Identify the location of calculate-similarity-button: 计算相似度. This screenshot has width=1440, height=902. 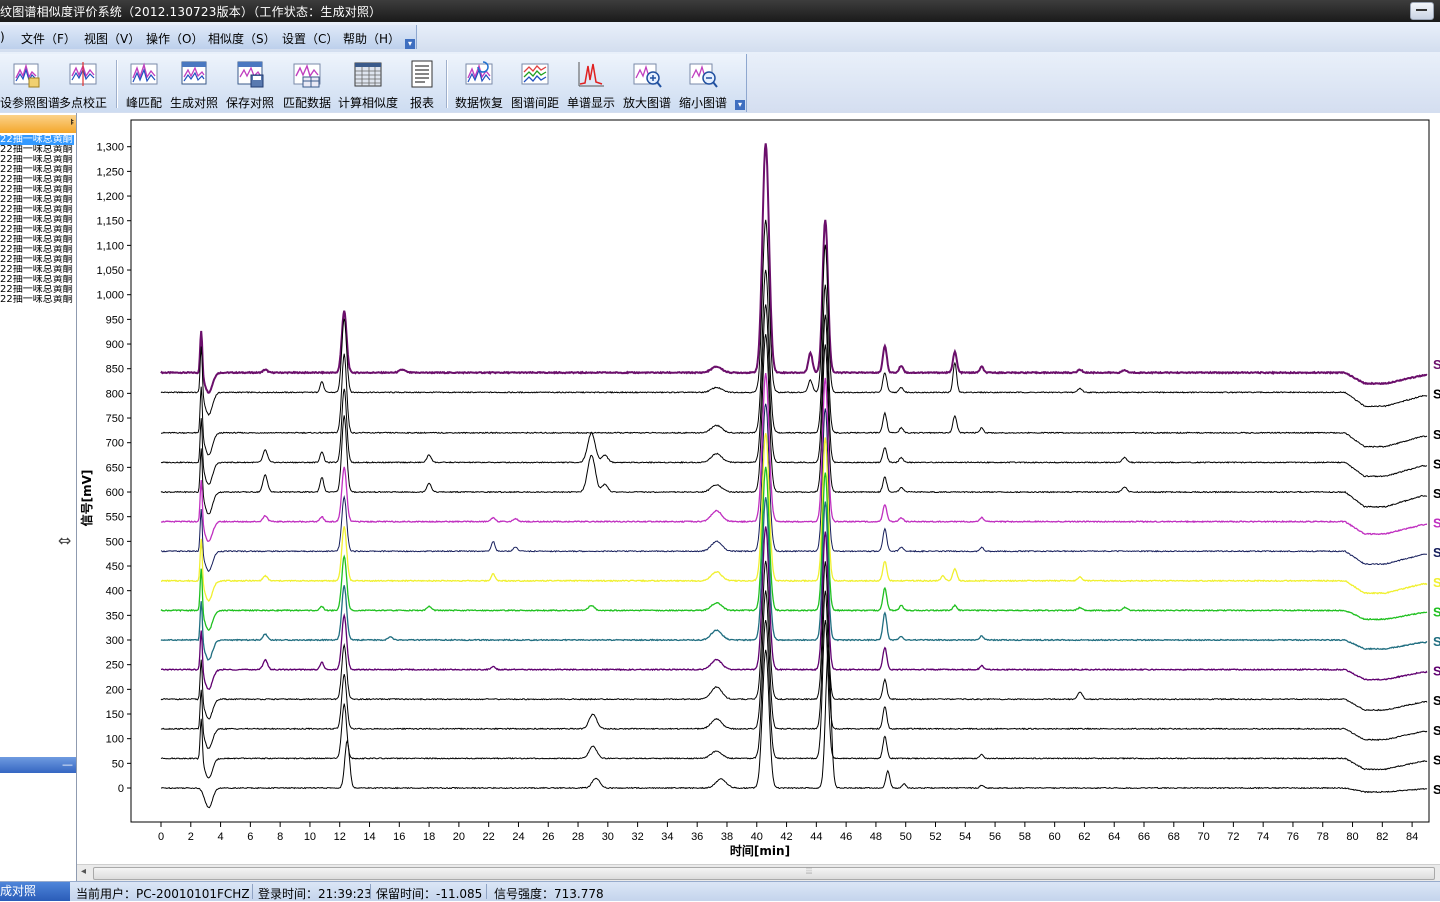
(368, 84).